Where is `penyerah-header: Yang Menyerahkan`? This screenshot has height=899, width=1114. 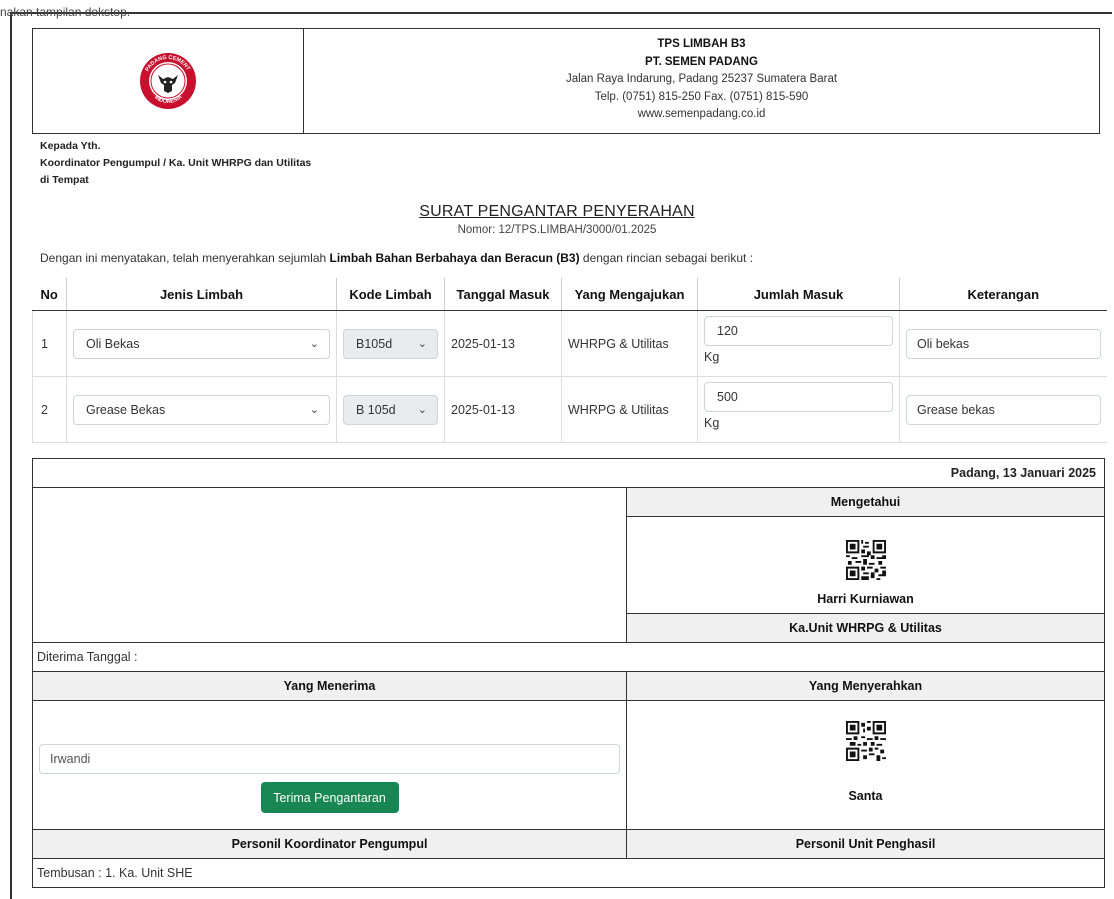 penyerah-header: Yang Menyerahkan is located at coordinates (865, 686).